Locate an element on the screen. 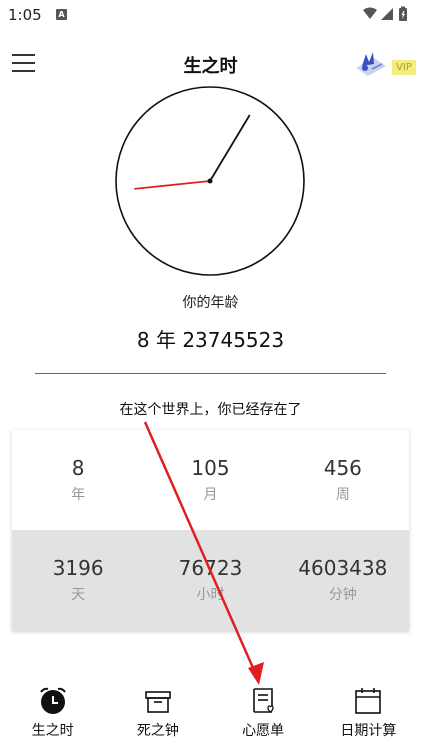  stat-unit: 周 is located at coordinates (342, 495).